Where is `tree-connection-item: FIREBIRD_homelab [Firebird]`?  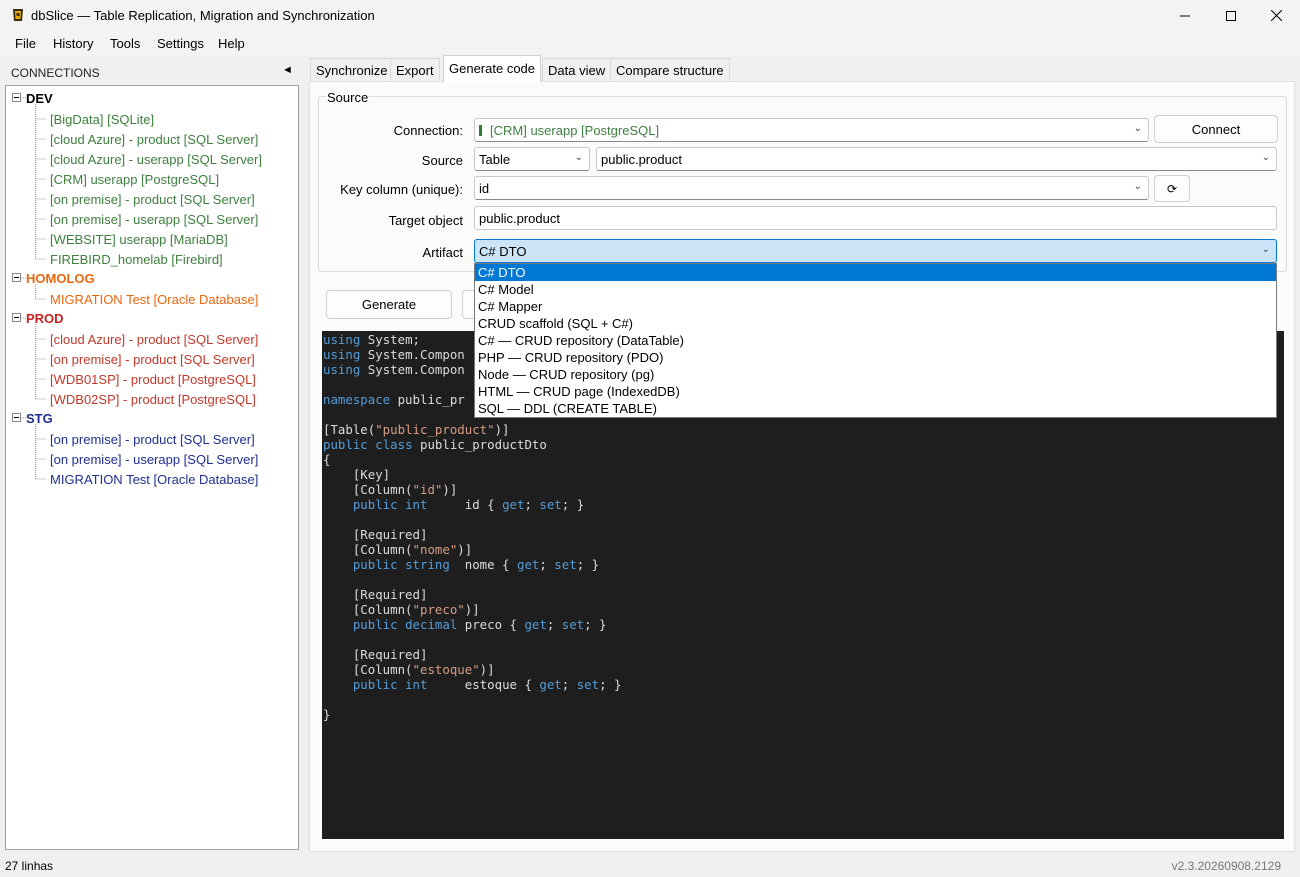 tree-connection-item: FIREBIRD_homelab [Firebird] is located at coordinates (136, 259).